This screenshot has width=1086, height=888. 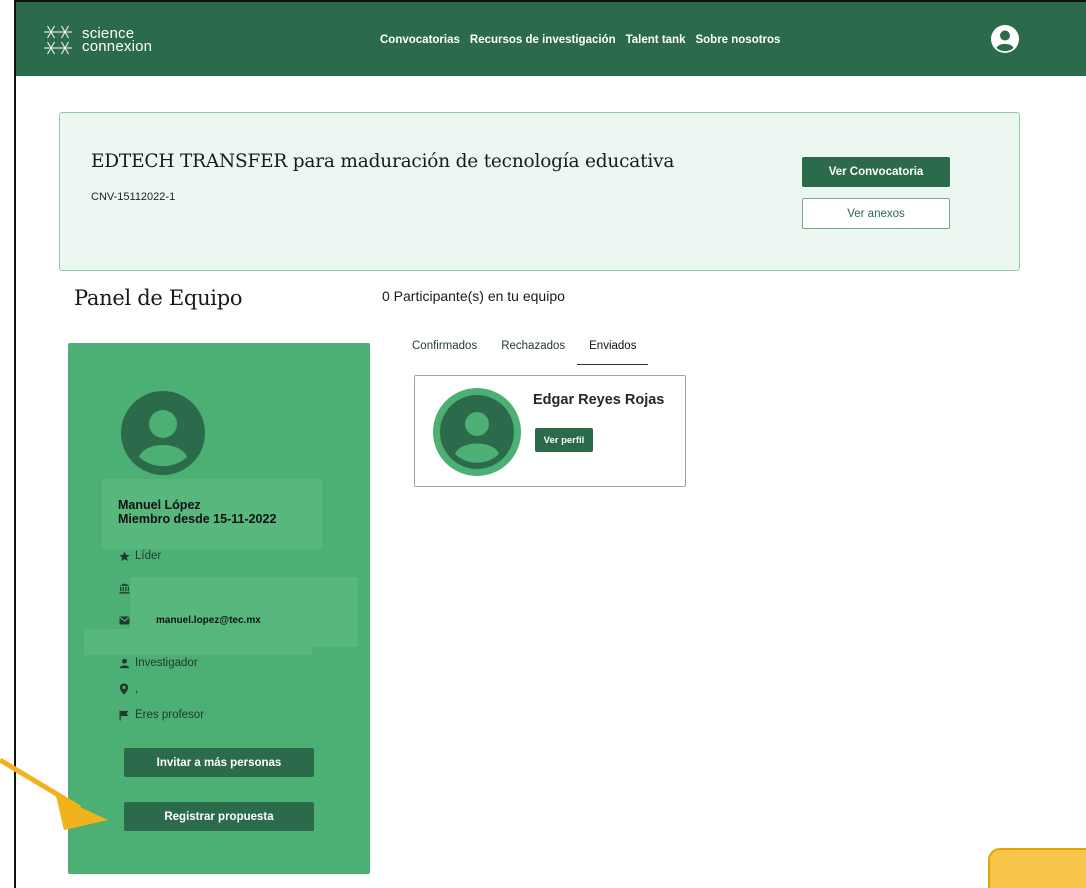 What do you see at coordinates (219, 762) in the screenshot?
I see `invite-people-button: Invitar a más personas` at bounding box center [219, 762].